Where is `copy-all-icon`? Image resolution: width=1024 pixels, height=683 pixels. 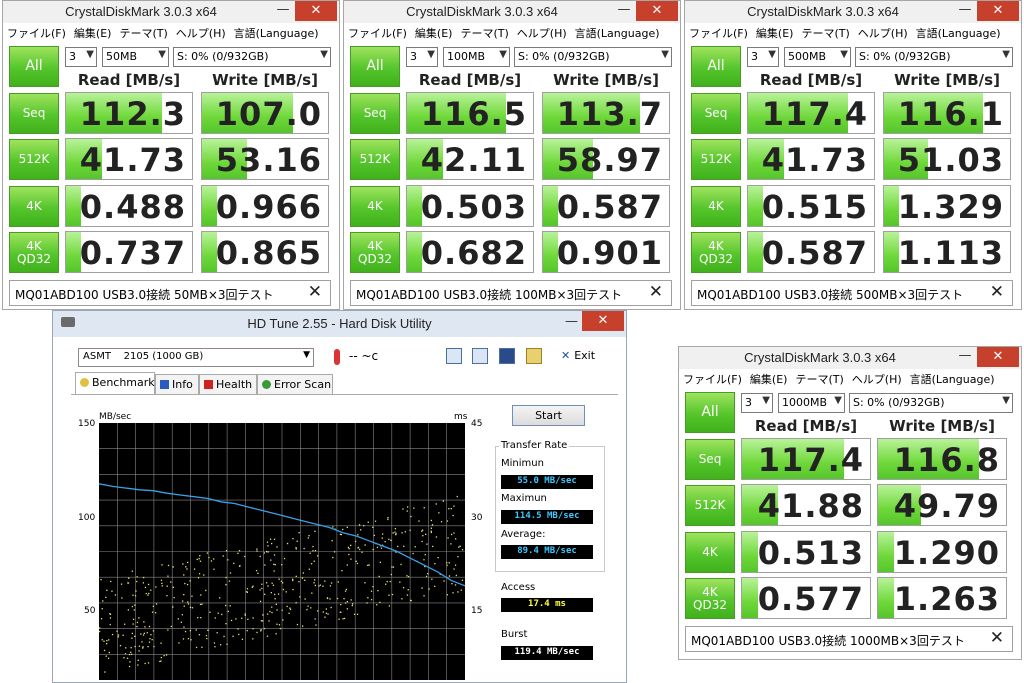 copy-all-icon is located at coordinates (480, 356).